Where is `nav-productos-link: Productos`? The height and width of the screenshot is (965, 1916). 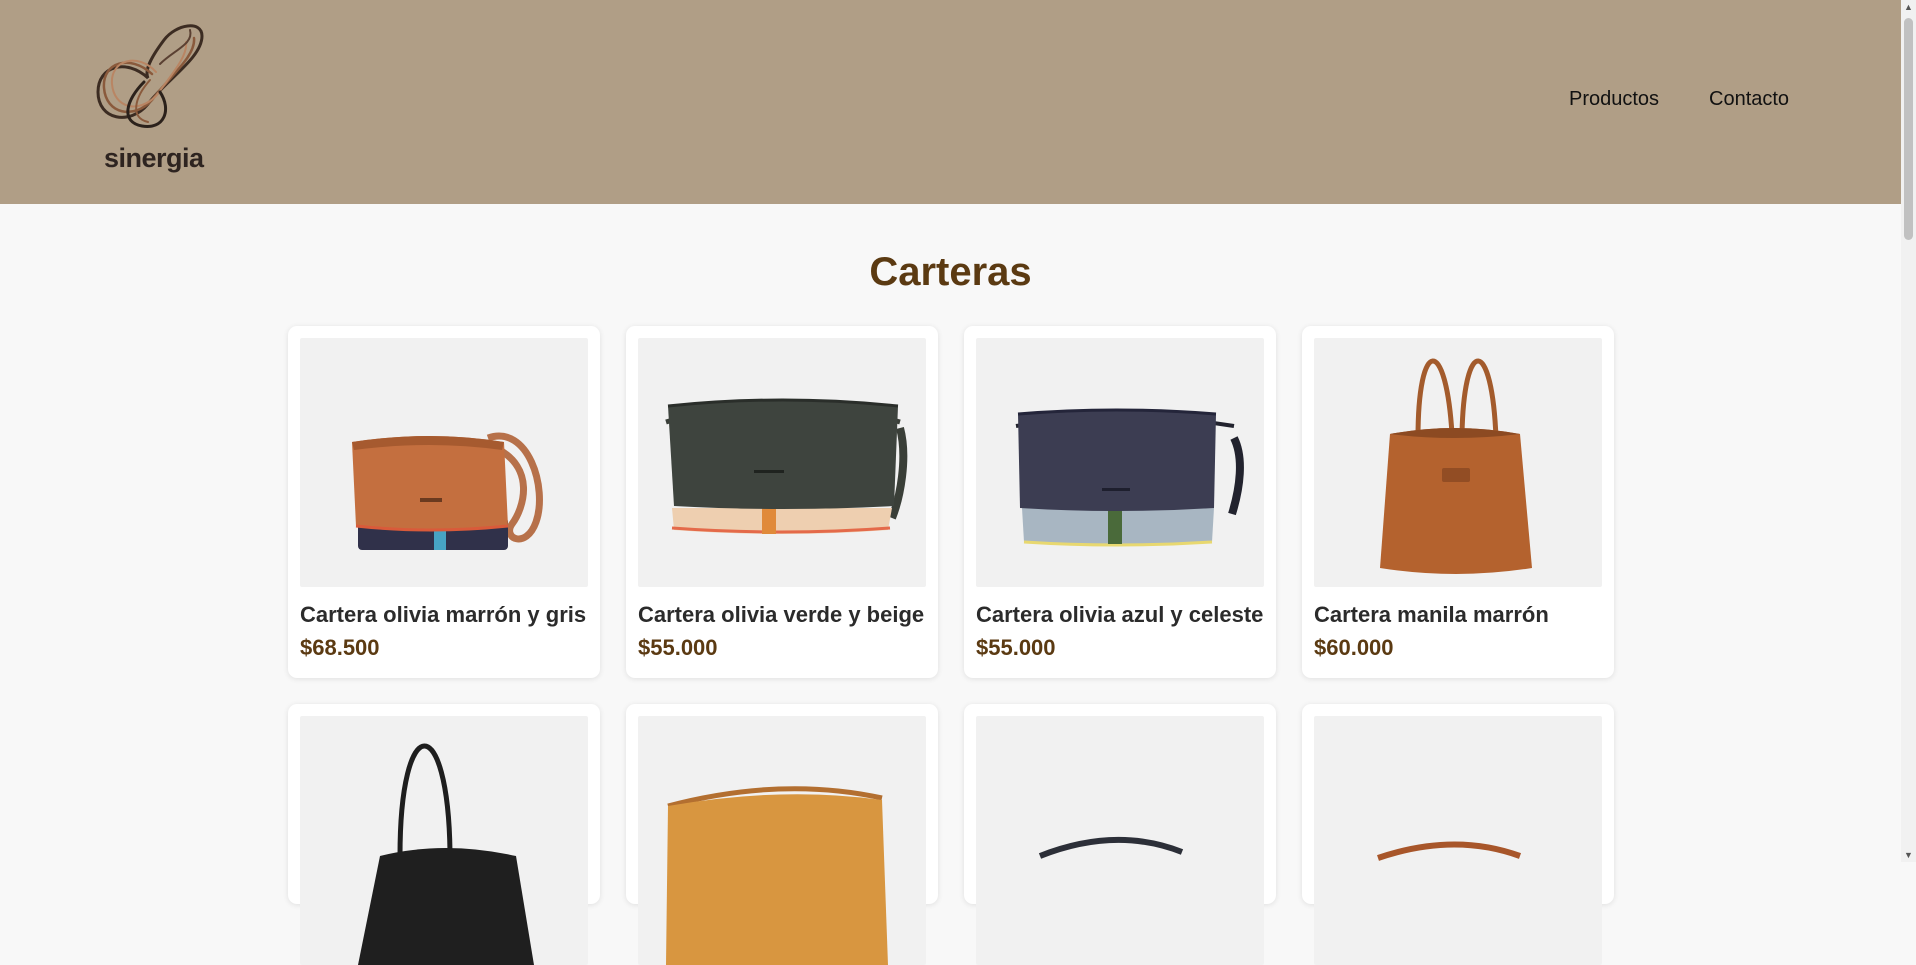
nav-productos-link: Productos is located at coordinates (1614, 99).